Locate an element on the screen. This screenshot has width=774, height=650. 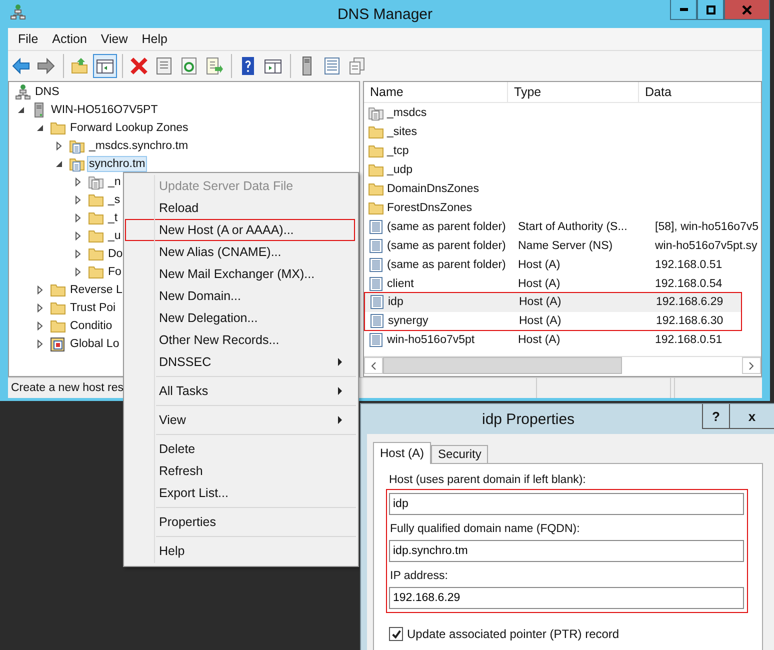
table-cell: idp is located at coordinates (396, 302).